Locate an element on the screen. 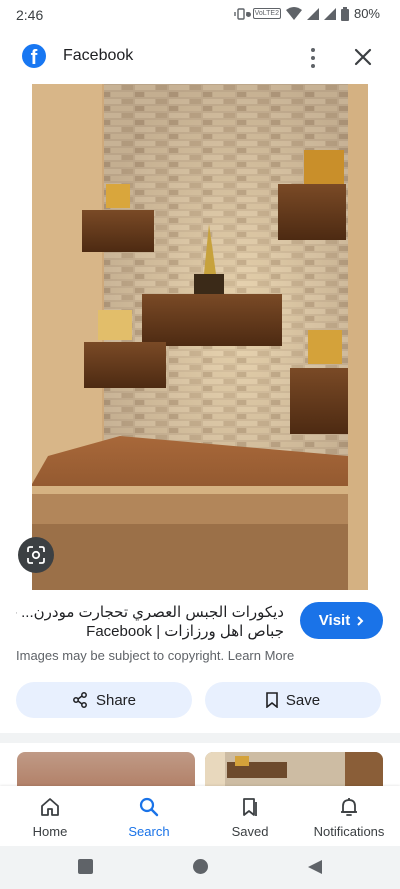  save-label: Save is located at coordinates (303, 700).